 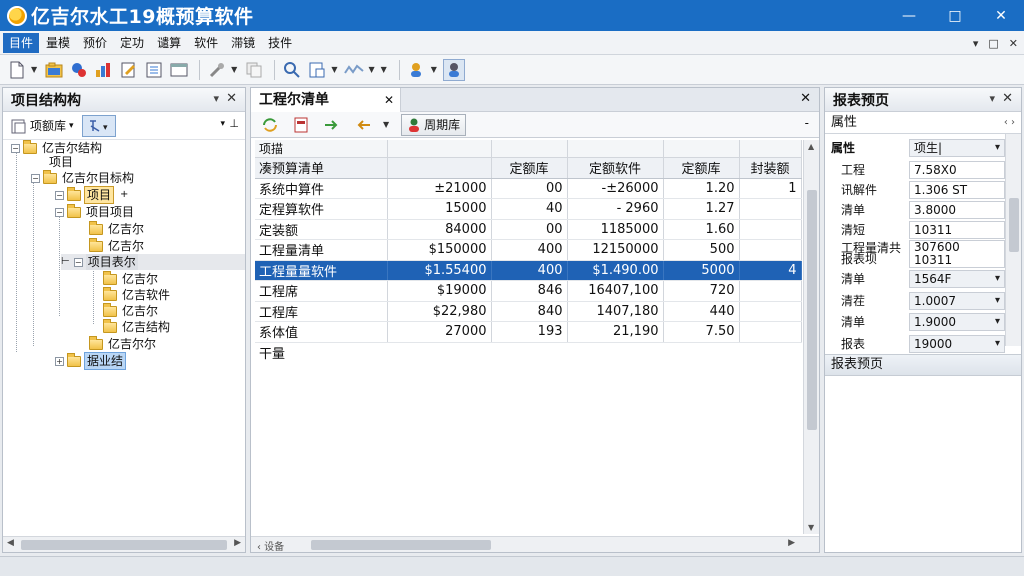 I want to click on search-icon, so click(x=292, y=70).